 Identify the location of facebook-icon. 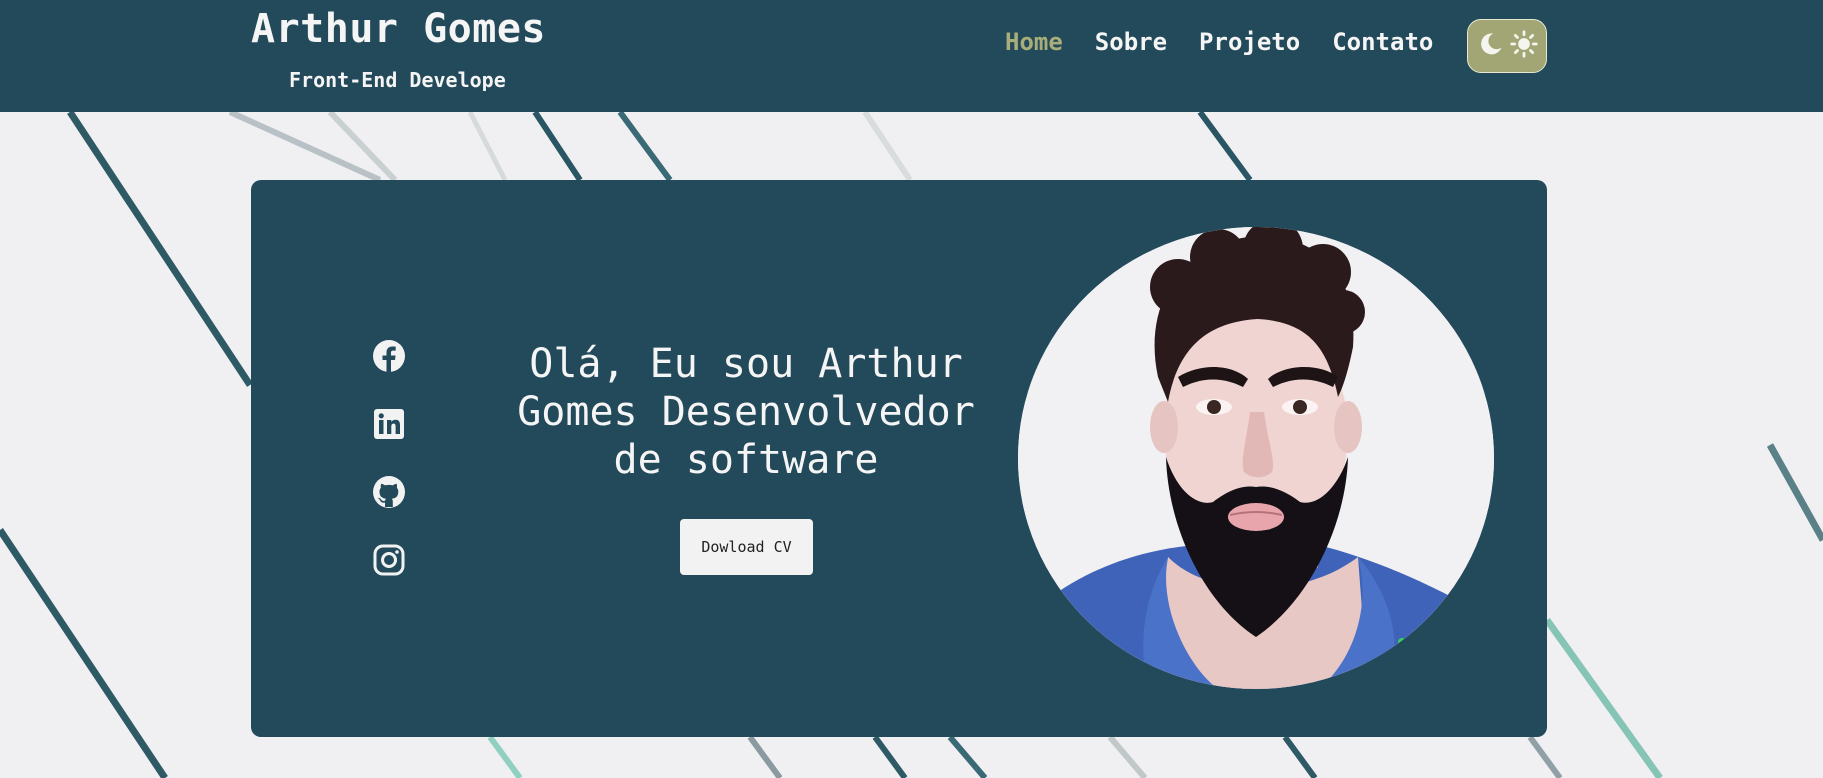
(389, 356).